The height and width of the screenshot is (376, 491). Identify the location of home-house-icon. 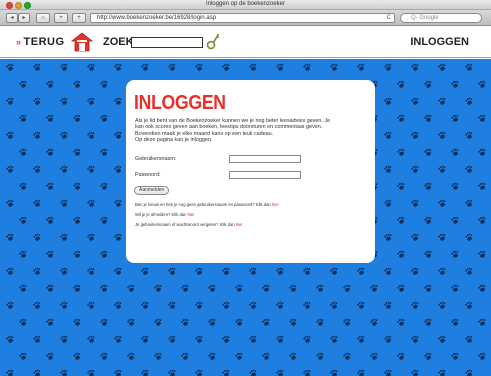
(82, 42).